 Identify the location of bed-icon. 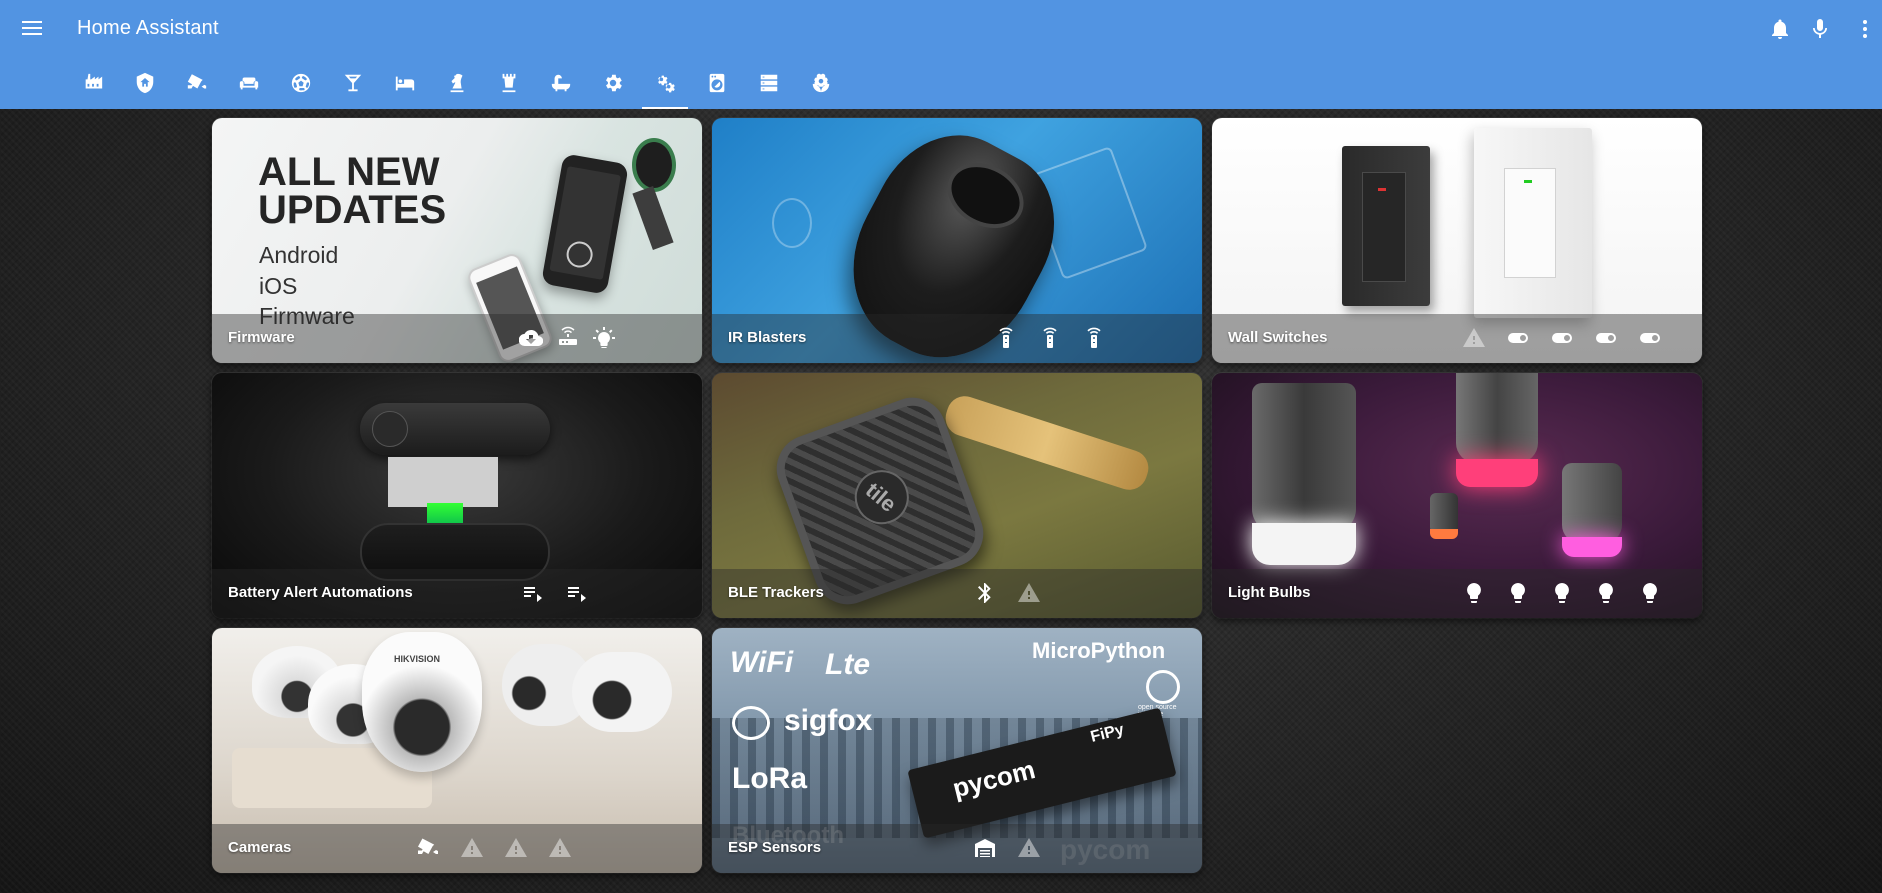
(405, 83).